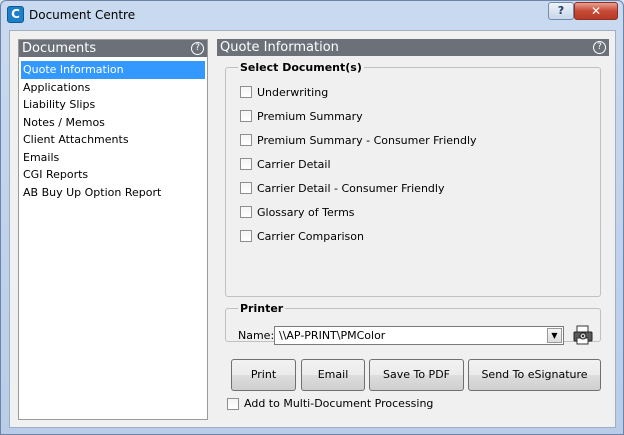 The height and width of the screenshot is (435, 624). I want to click on documents-item-cgi-reports: CGI Reports, so click(113, 175).